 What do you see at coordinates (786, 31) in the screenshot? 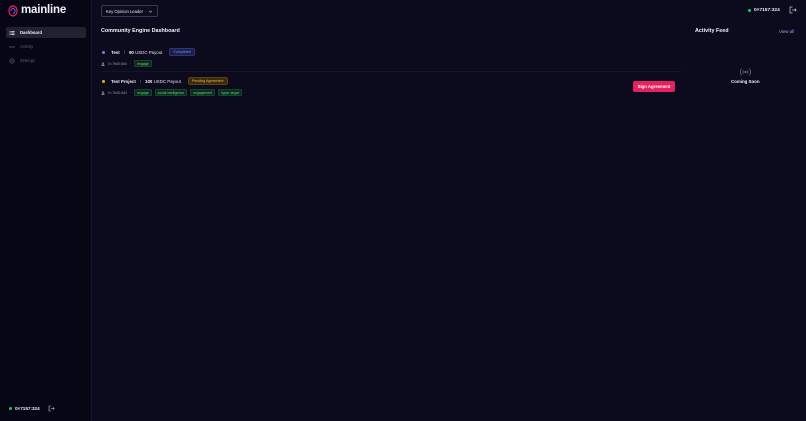
I see `view-all-link: View all` at bounding box center [786, 31].